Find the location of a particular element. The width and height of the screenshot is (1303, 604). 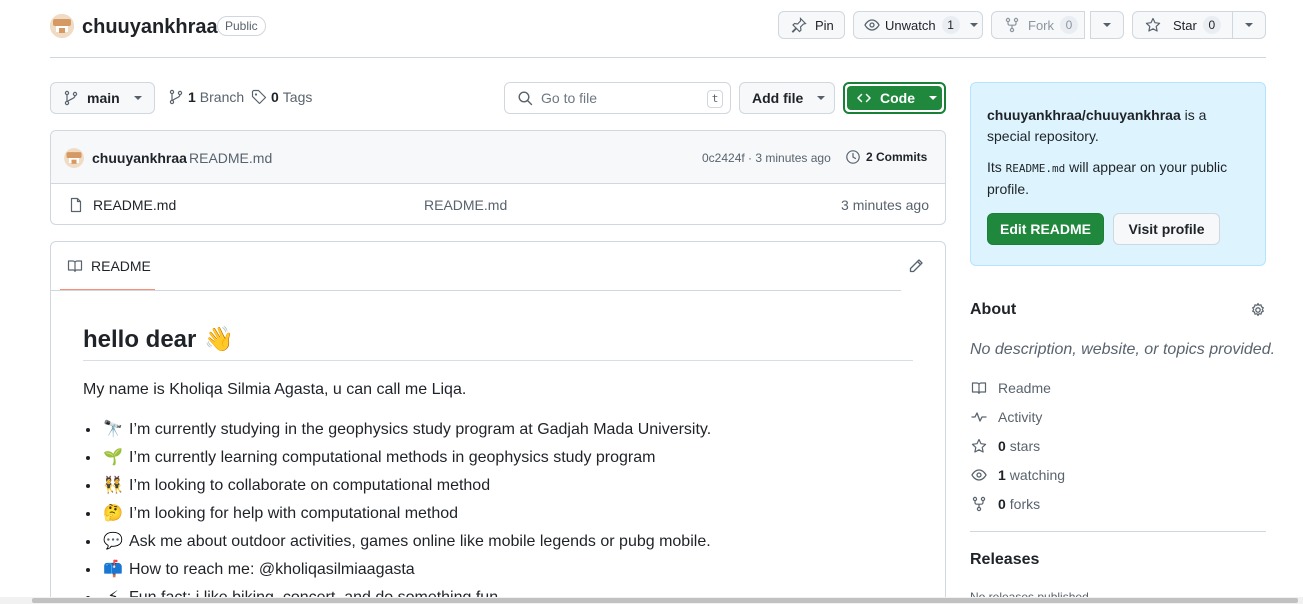

readme-heading: hello dear 👋 is located at coordinates (158, 340).